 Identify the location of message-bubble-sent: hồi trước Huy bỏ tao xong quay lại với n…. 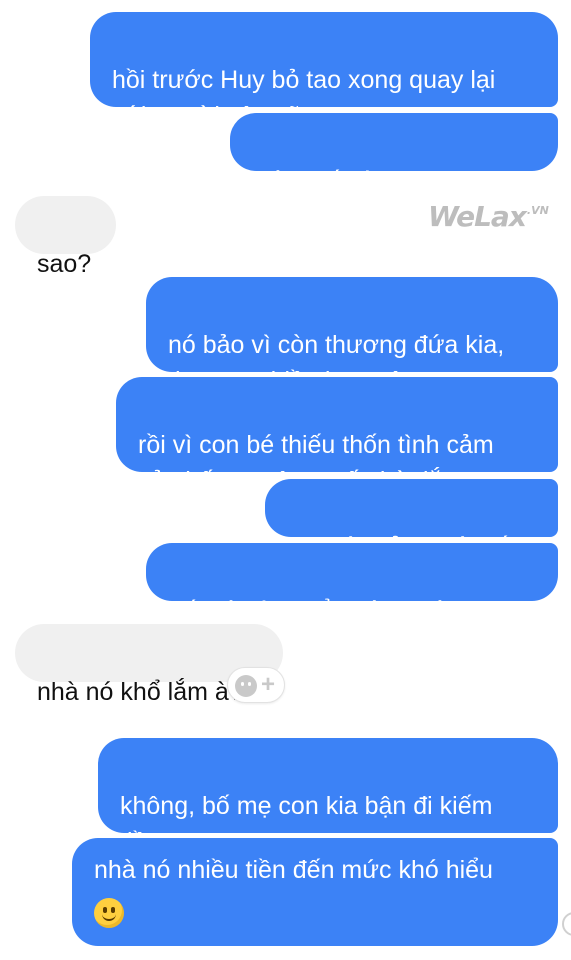
(324, 71).